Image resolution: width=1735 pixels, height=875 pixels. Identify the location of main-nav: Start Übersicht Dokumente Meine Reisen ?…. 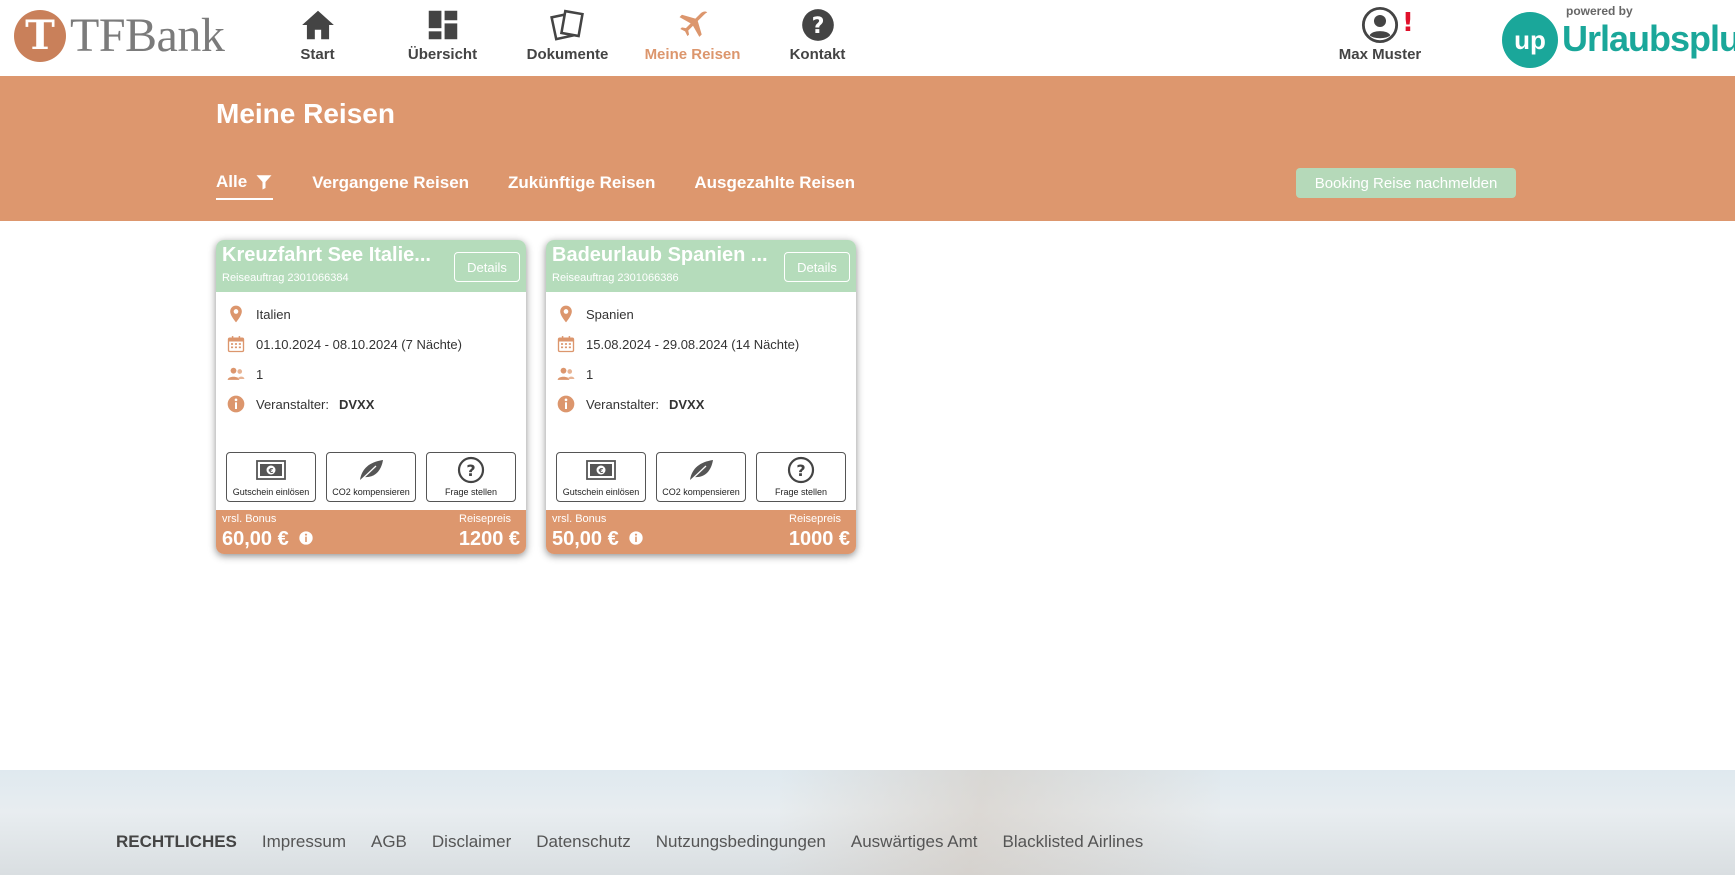
(567, 35).